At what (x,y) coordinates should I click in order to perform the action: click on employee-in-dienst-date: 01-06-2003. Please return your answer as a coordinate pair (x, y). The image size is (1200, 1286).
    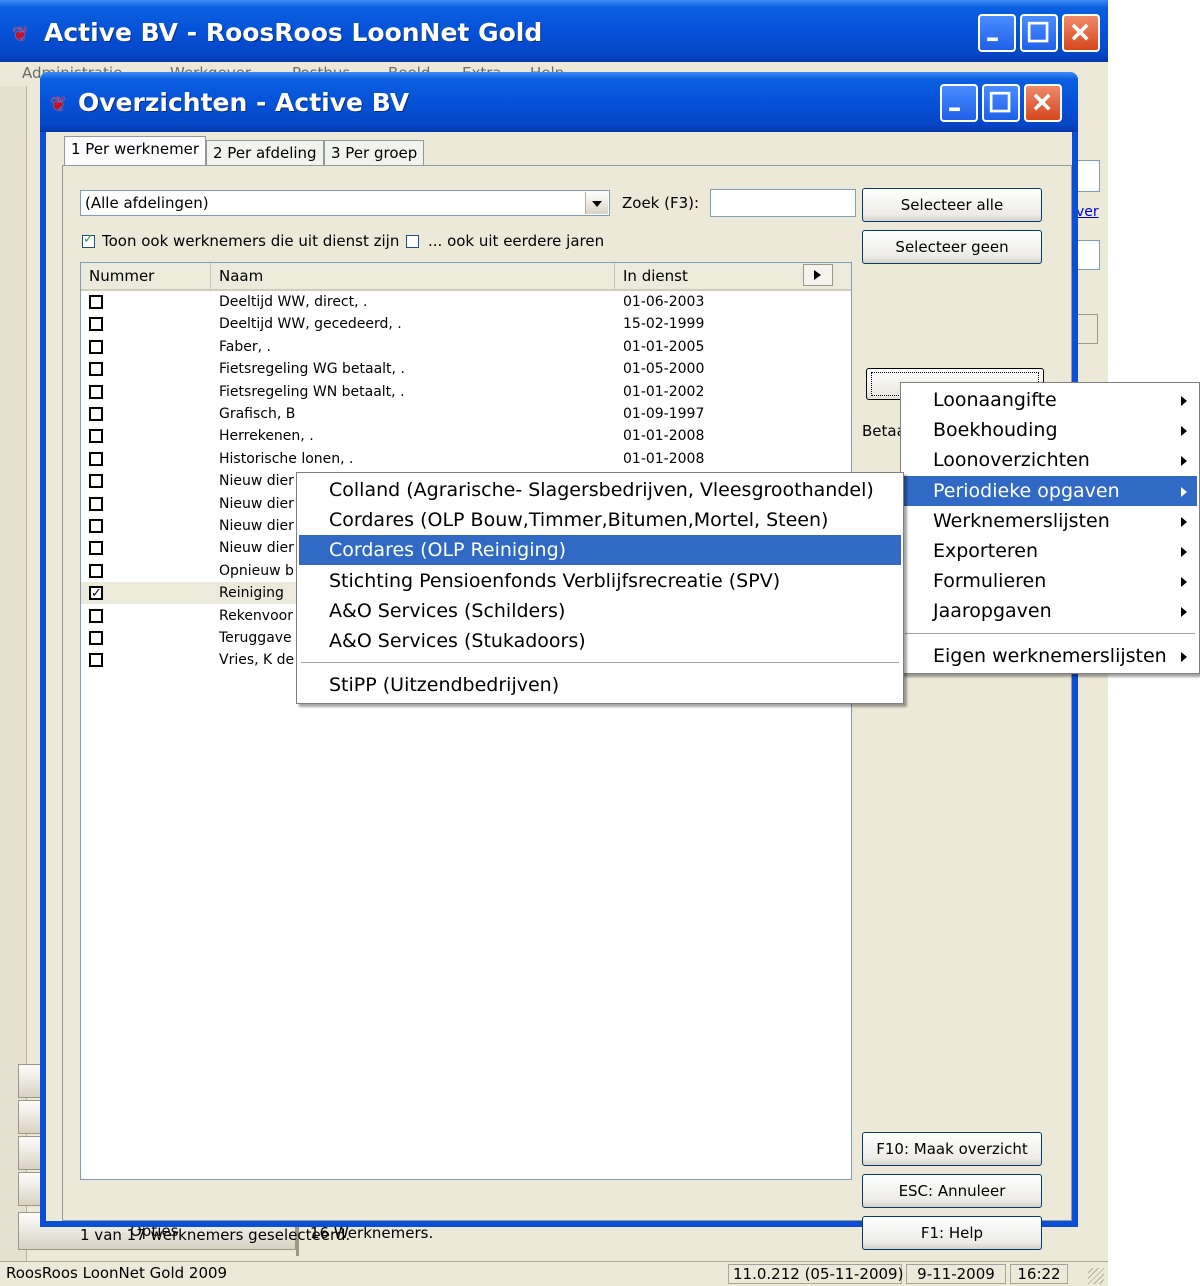
    Looking at the image, I should click on (664, 302).